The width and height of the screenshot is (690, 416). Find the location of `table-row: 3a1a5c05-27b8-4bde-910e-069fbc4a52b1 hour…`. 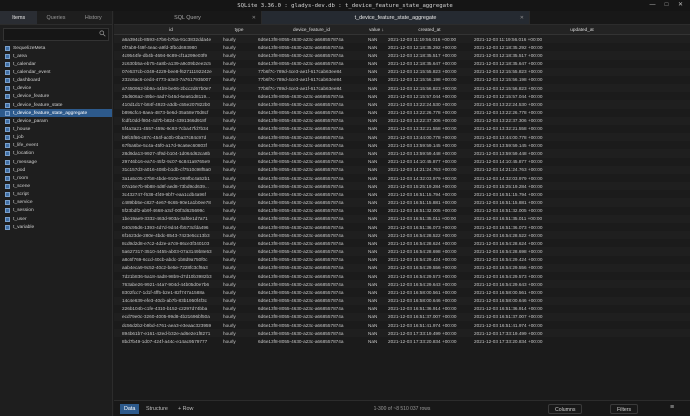

table-row: 3a1a5c05-27b8-4bde-910e-069fbc4a52b1 hour… is located at coordinates (402, 178).